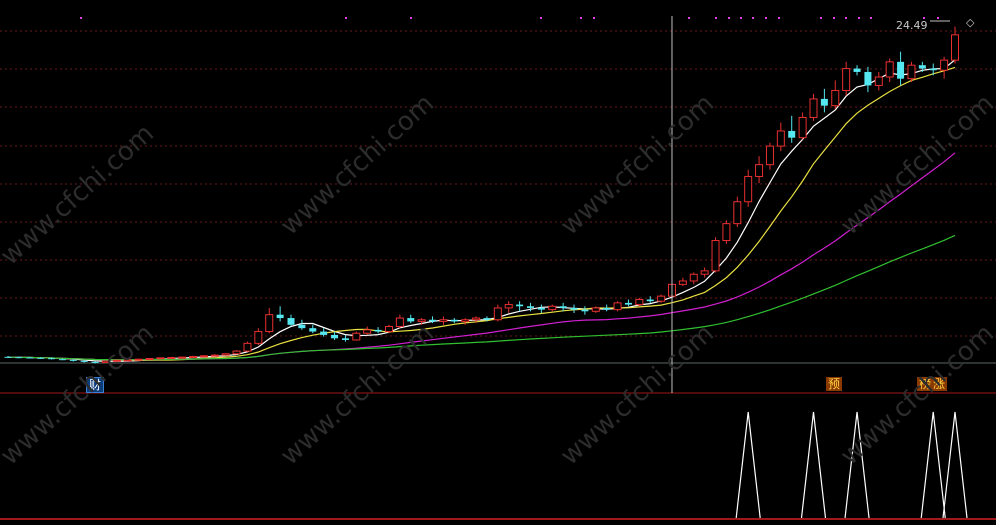 This screenshot has height=525, width=996. What do you see at coordinates (834, 384) in the screenshot?
I see `badge-yu: 预` at bounding box center [834, 384].